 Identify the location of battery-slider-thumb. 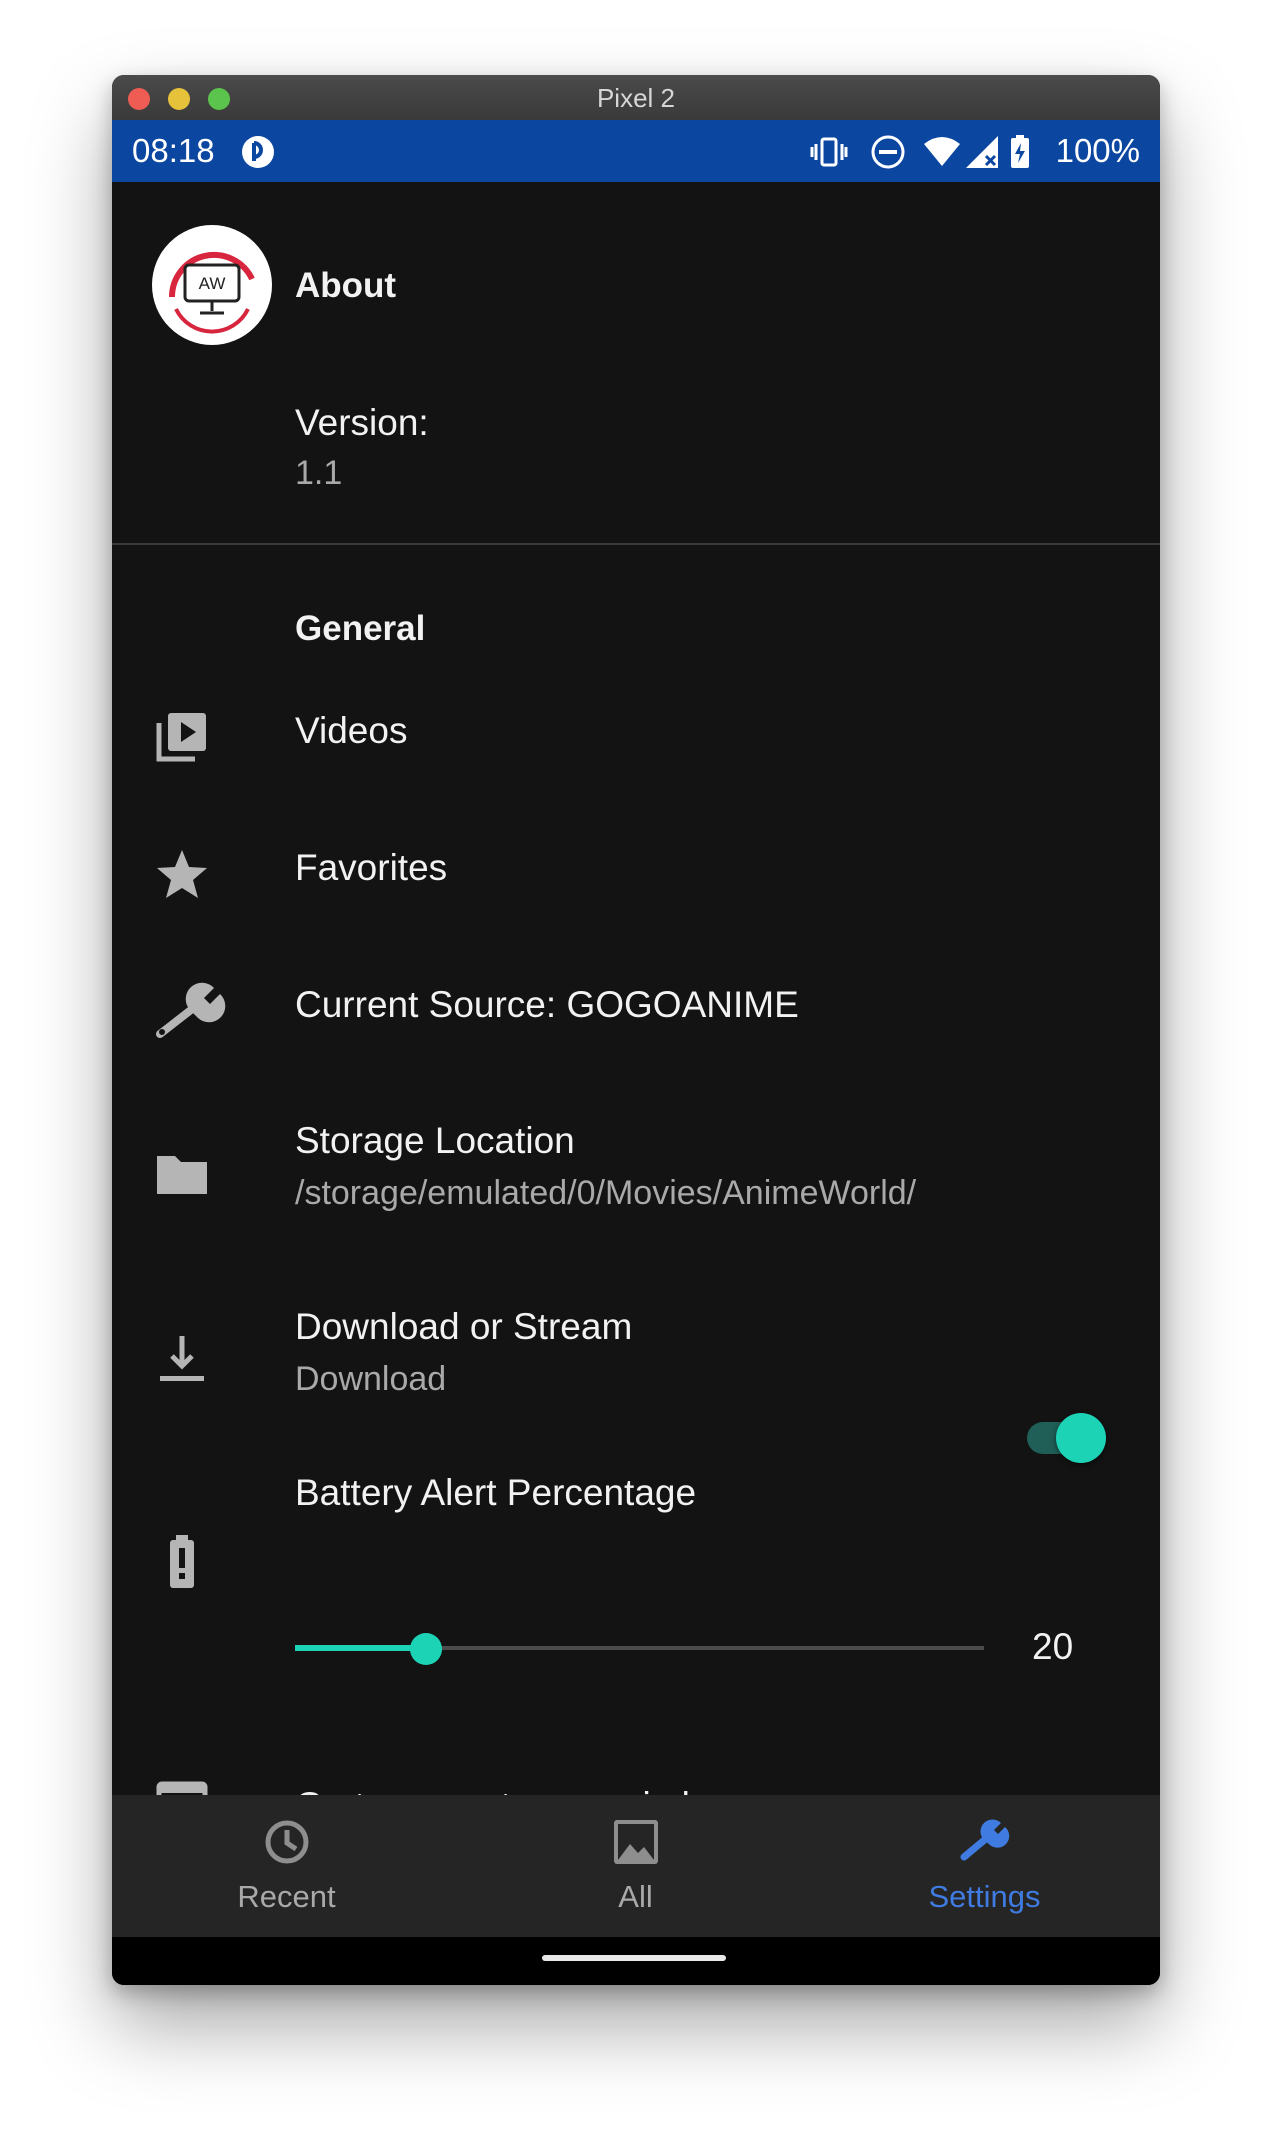
(425, 1649).